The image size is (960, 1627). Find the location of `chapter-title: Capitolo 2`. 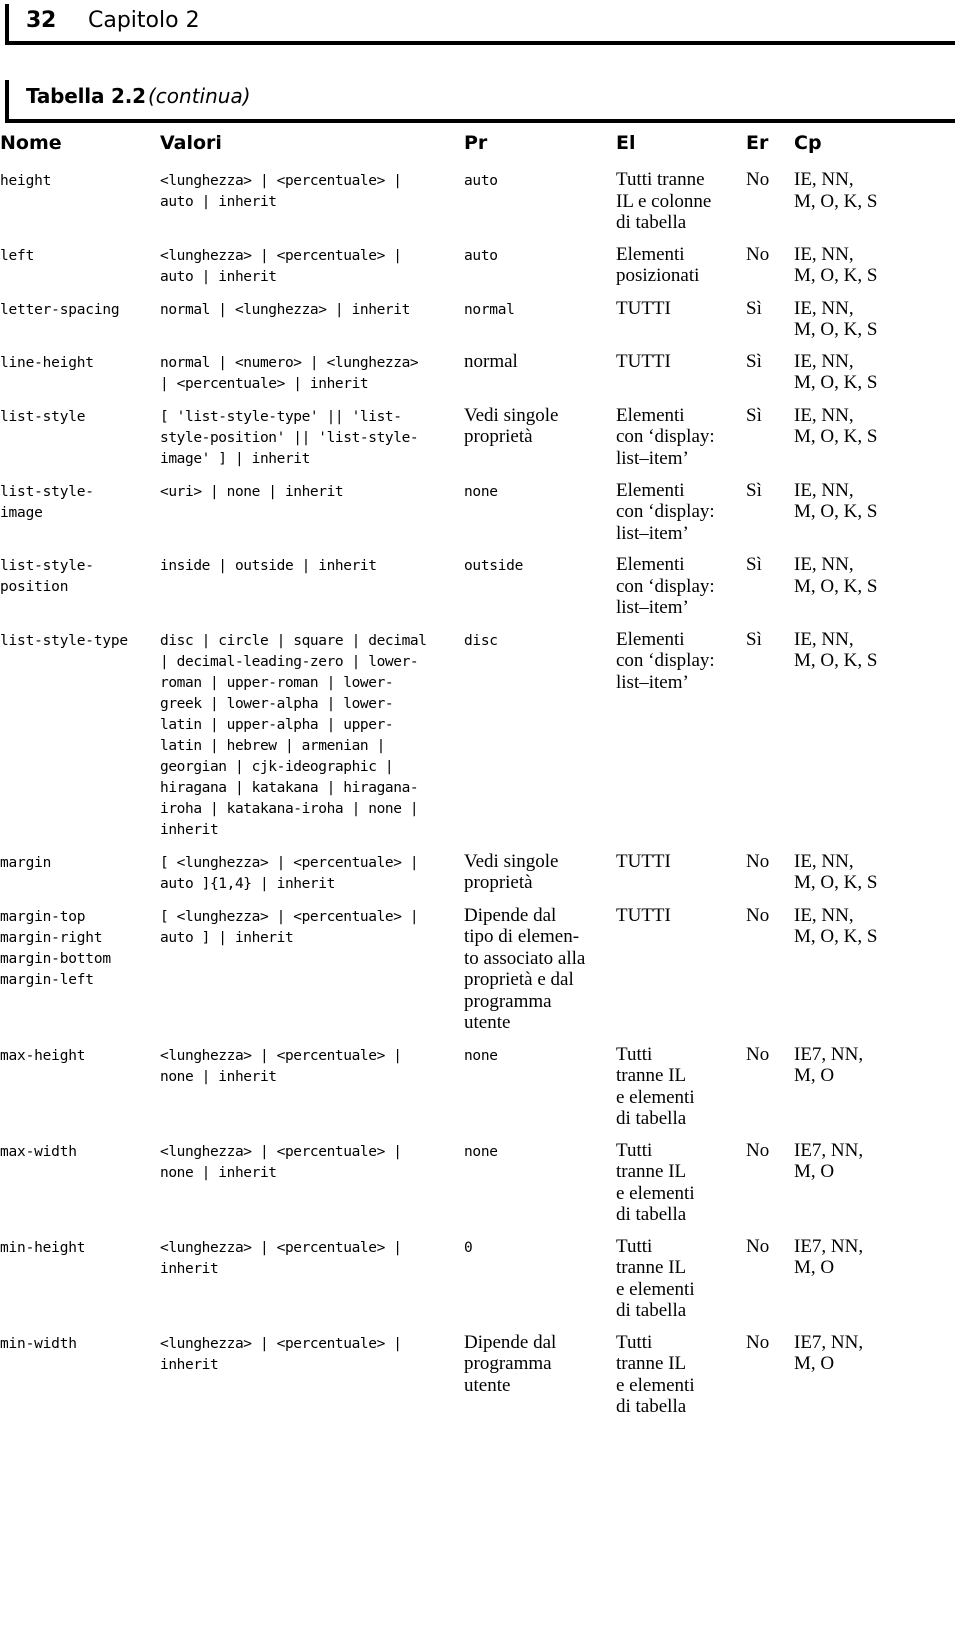

chapter-title: Capitolo 2 is located at coordinates (144, 20).